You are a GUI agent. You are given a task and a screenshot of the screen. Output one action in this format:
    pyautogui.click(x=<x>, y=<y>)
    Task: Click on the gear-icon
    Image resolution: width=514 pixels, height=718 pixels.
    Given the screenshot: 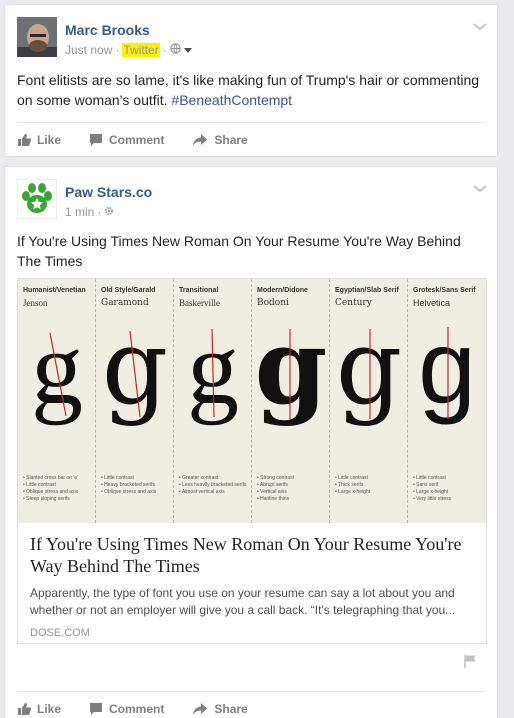 What is the action you would take?
    pyautogui.click(x=109, y=212)
    